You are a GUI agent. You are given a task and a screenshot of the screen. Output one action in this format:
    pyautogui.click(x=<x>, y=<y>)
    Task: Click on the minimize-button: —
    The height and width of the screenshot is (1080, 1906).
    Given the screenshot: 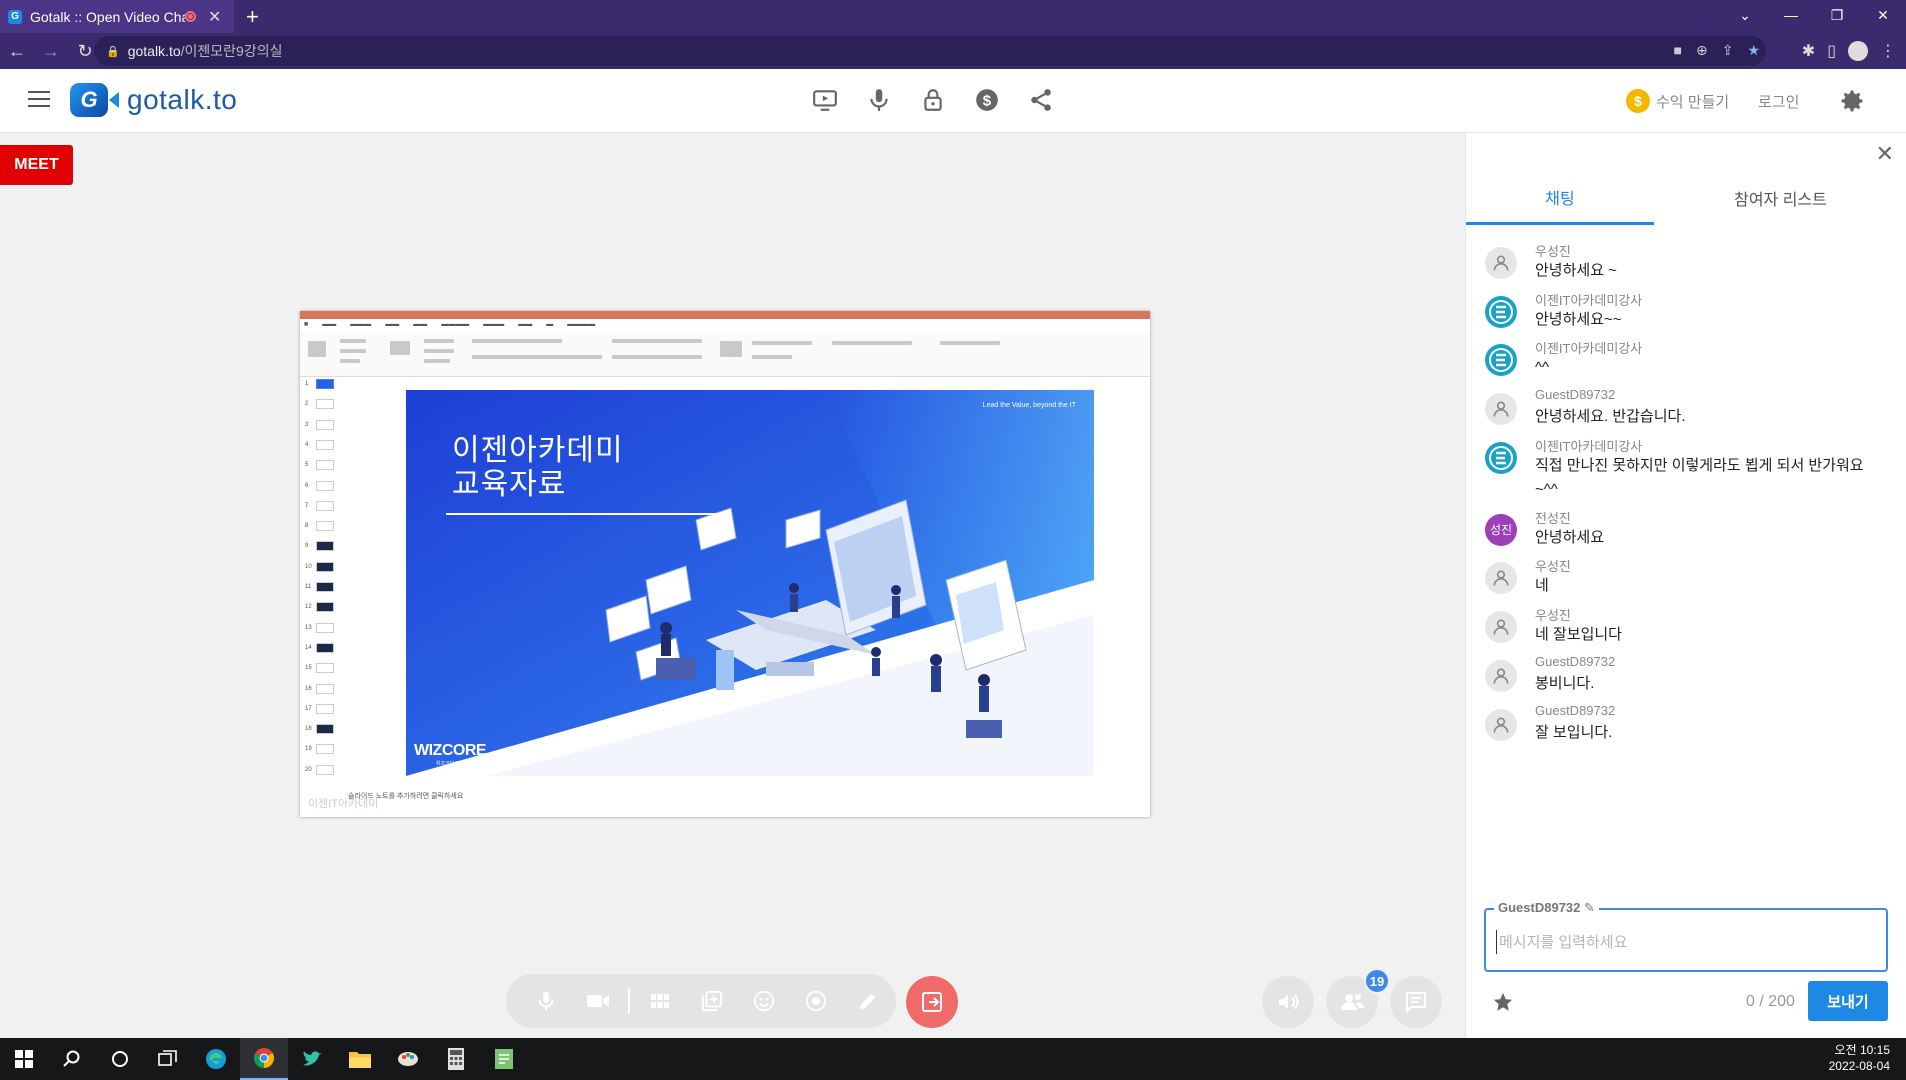 What is the action you would take?
    pyautogui.click(x=1791, y=16)
    